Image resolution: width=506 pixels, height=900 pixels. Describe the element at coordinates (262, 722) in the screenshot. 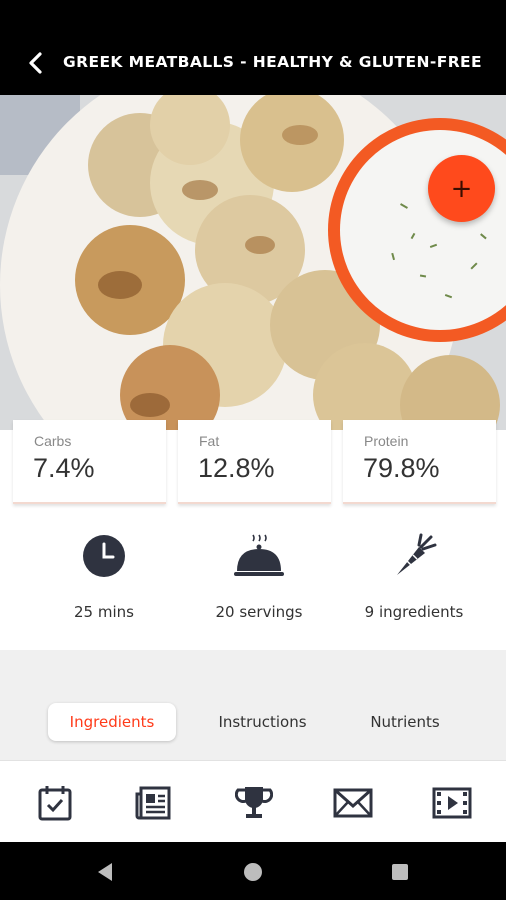

I see `tab-instructions: Instructions` at that location.